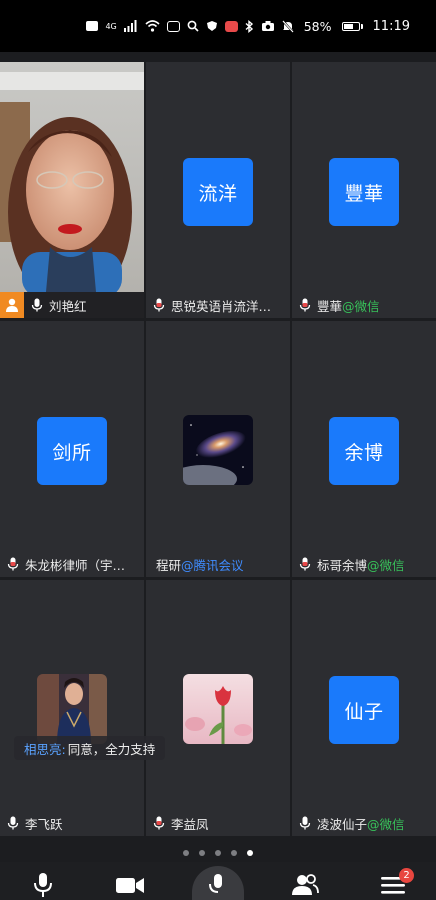  I want to click on status-bar: 4G 58% 11:19, so click(218, 26).